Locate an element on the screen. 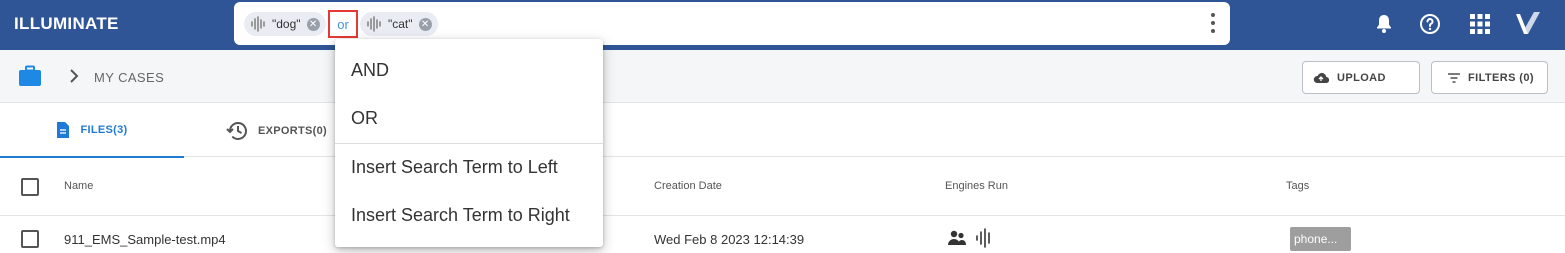  filters-button: FILTERS (0) is located at coordinates (1489, 77).